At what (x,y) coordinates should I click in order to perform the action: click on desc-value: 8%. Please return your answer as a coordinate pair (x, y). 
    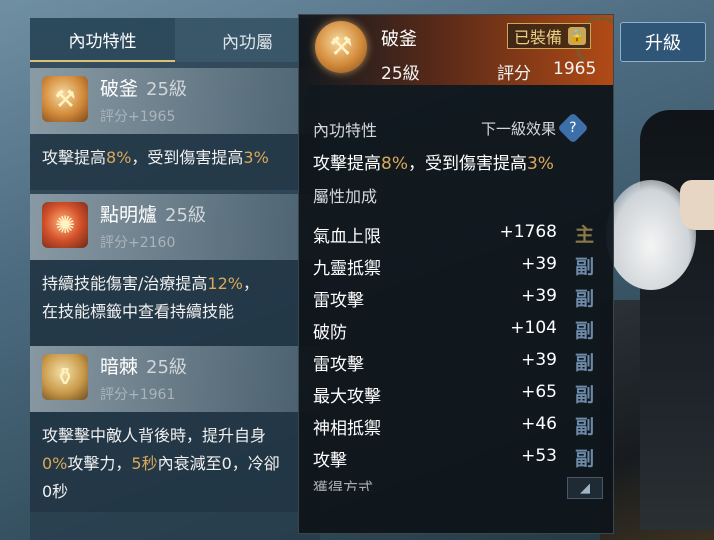
    Looking at the image, I should click on (119, 157).